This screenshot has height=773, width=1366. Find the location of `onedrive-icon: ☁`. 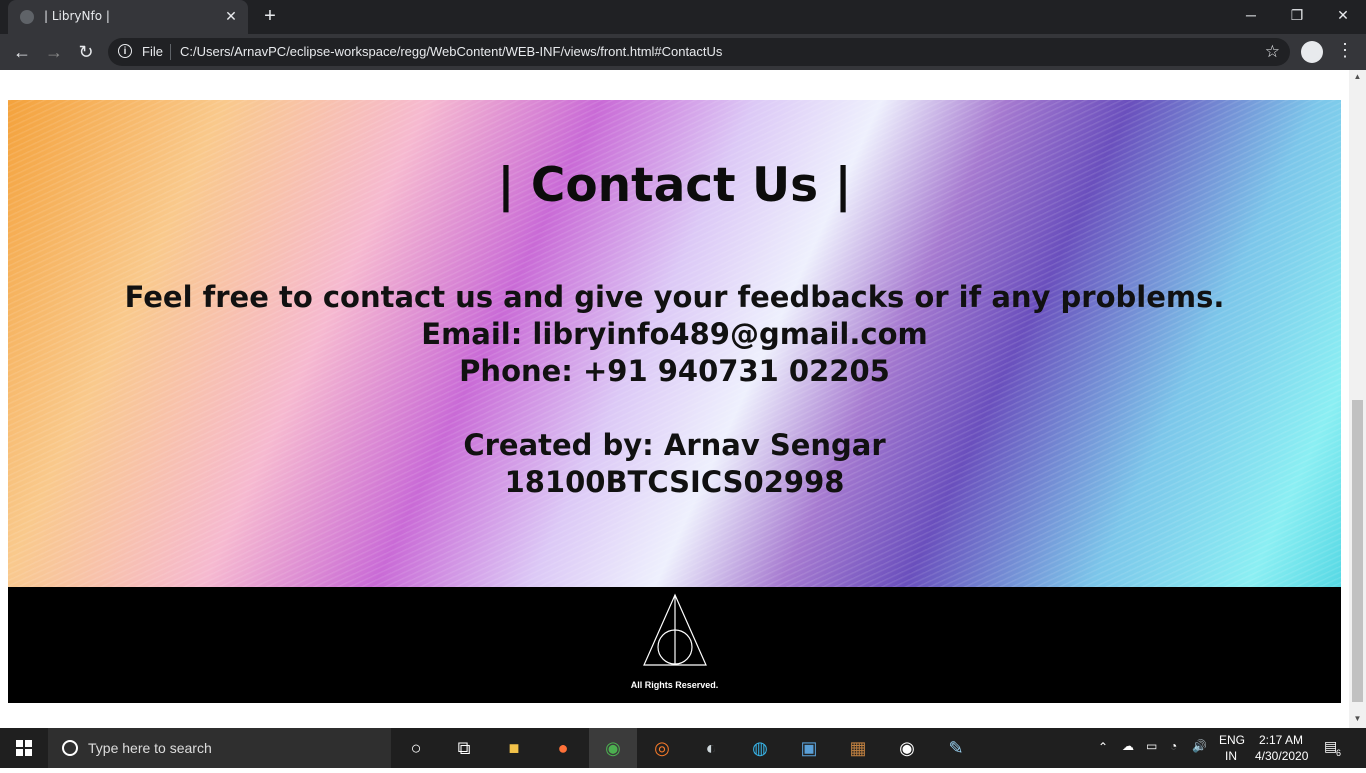

onedrive-icon: ☁ is located at coordinates (1128, 746).